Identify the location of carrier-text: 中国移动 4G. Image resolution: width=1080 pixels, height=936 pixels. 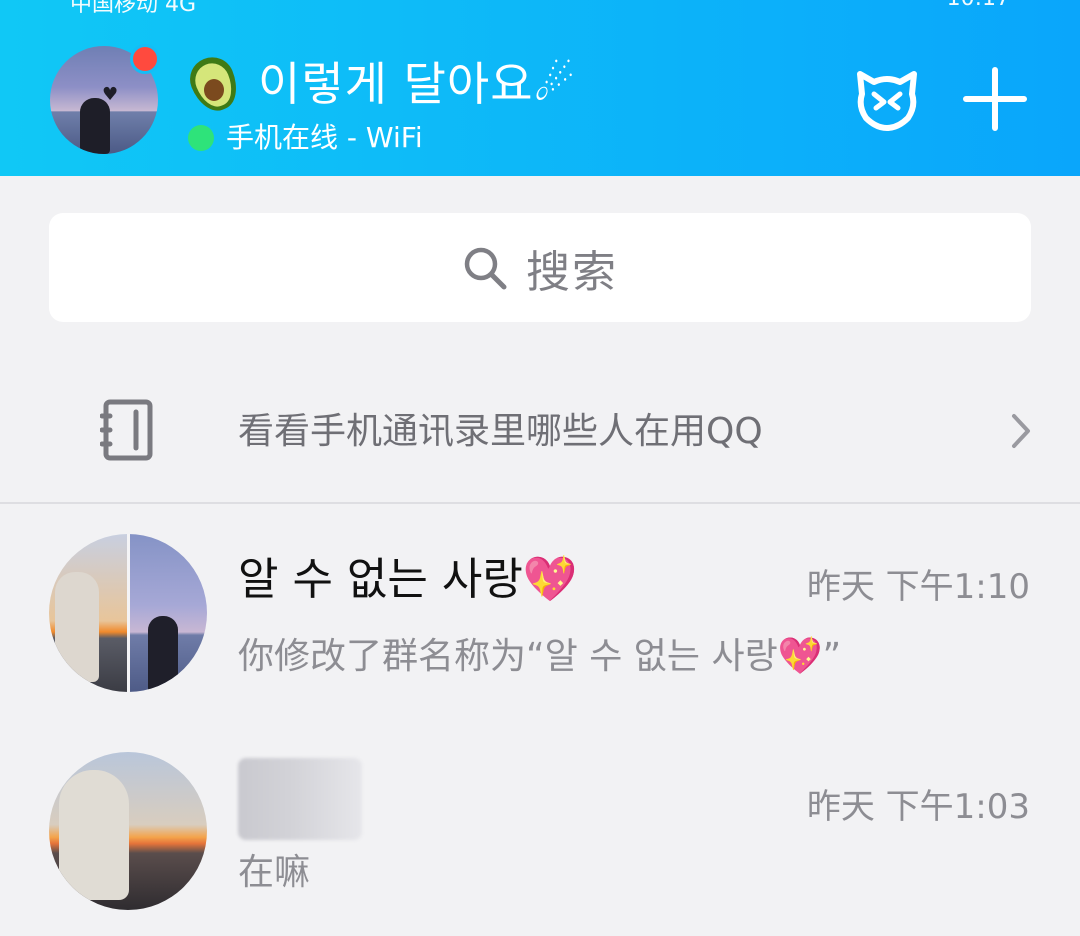
(133, 8).